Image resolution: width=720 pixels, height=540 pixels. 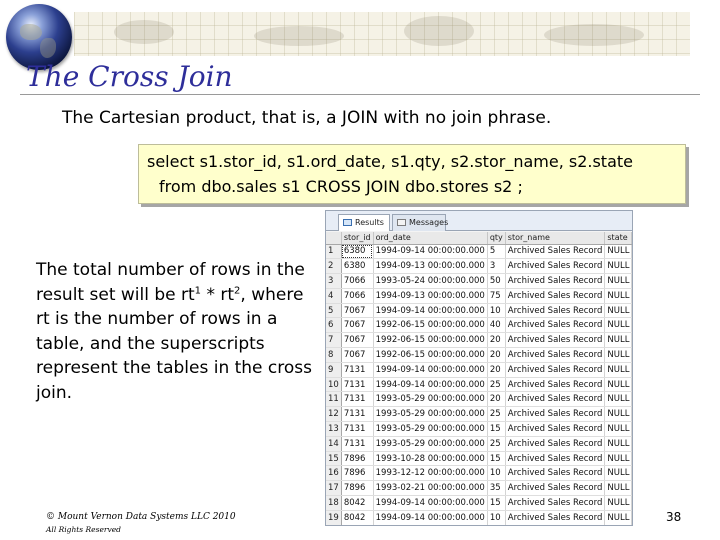 What do you see at coordinates (334, 414) in the screenshot?
I see `row-number-cell: 12` at bounding box center [334, 414].